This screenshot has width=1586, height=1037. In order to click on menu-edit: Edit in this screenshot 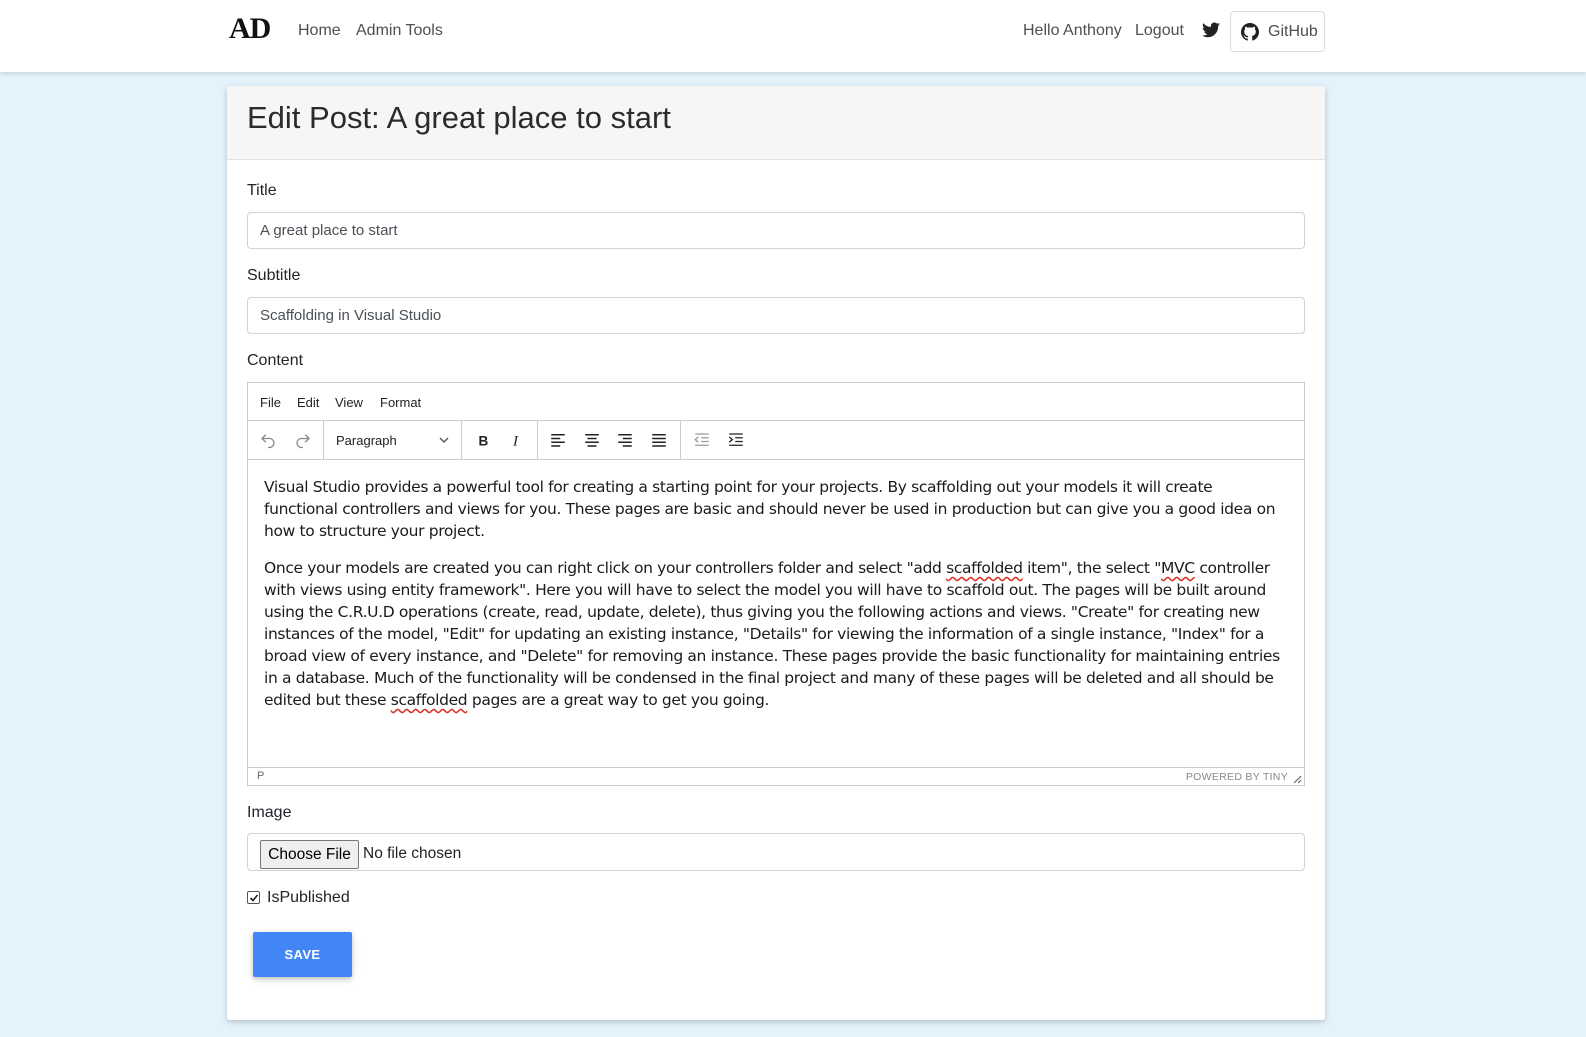, I will do `click(308, 402)`.